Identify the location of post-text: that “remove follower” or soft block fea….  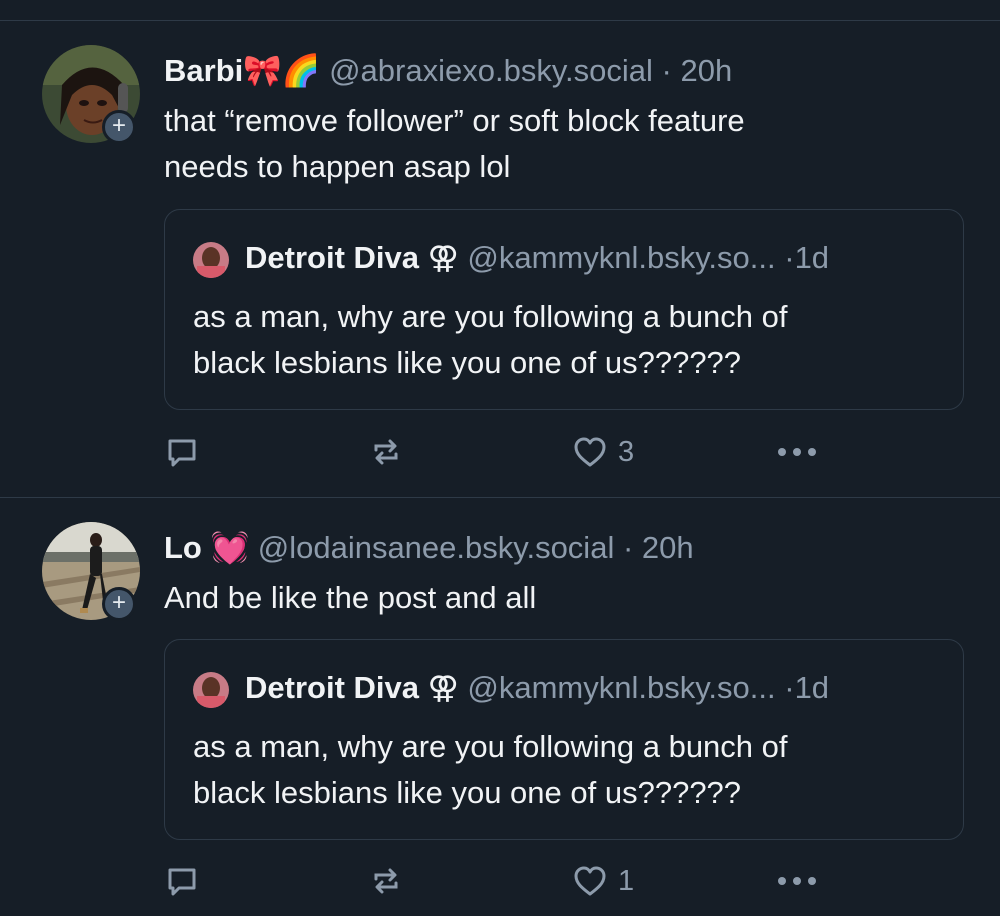
(559, 144).